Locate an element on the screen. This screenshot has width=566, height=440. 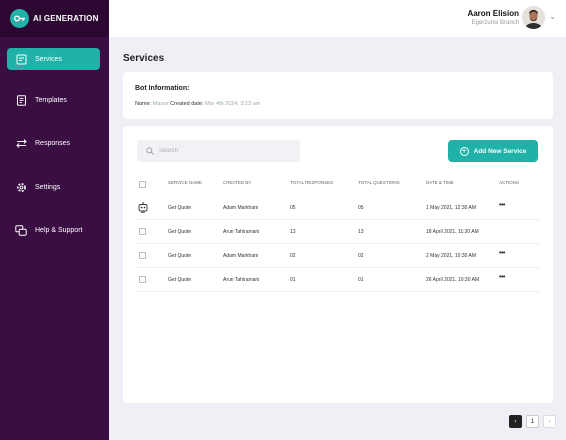
templates-icon is located at coordinates (21, 100).